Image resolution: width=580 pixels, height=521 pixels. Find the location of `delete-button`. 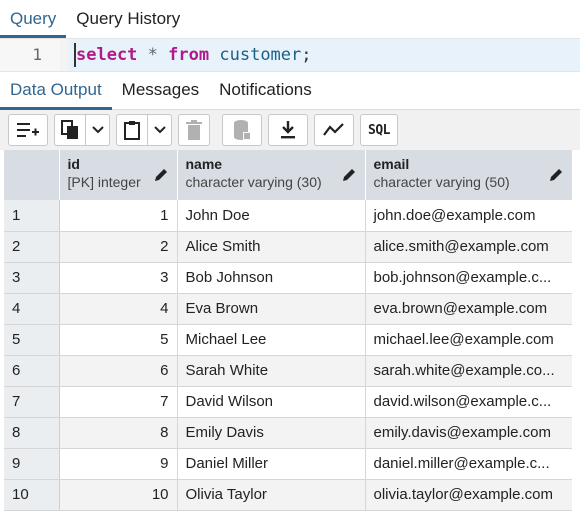

delete-button is located at coordinates (194, 130).